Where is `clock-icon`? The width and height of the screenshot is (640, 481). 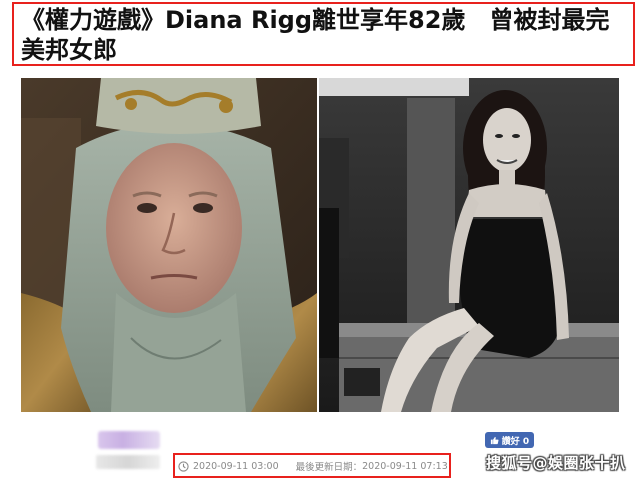
clock-icon is located at coordinates (183, 466).